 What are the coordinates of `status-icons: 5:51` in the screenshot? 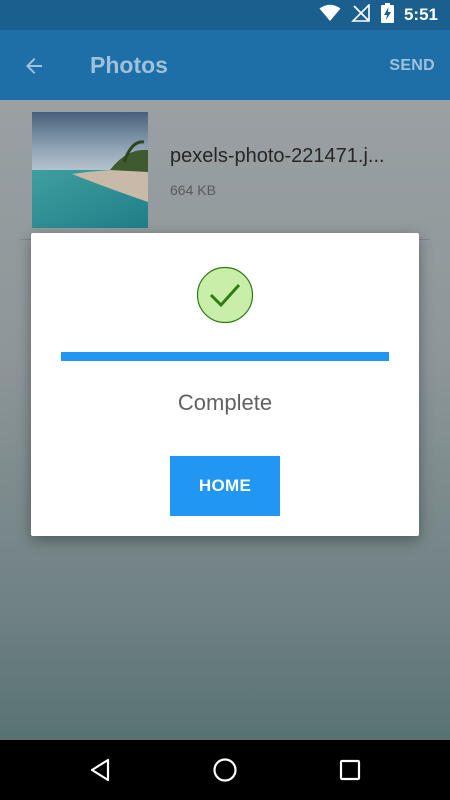 It's located at (378, 15).